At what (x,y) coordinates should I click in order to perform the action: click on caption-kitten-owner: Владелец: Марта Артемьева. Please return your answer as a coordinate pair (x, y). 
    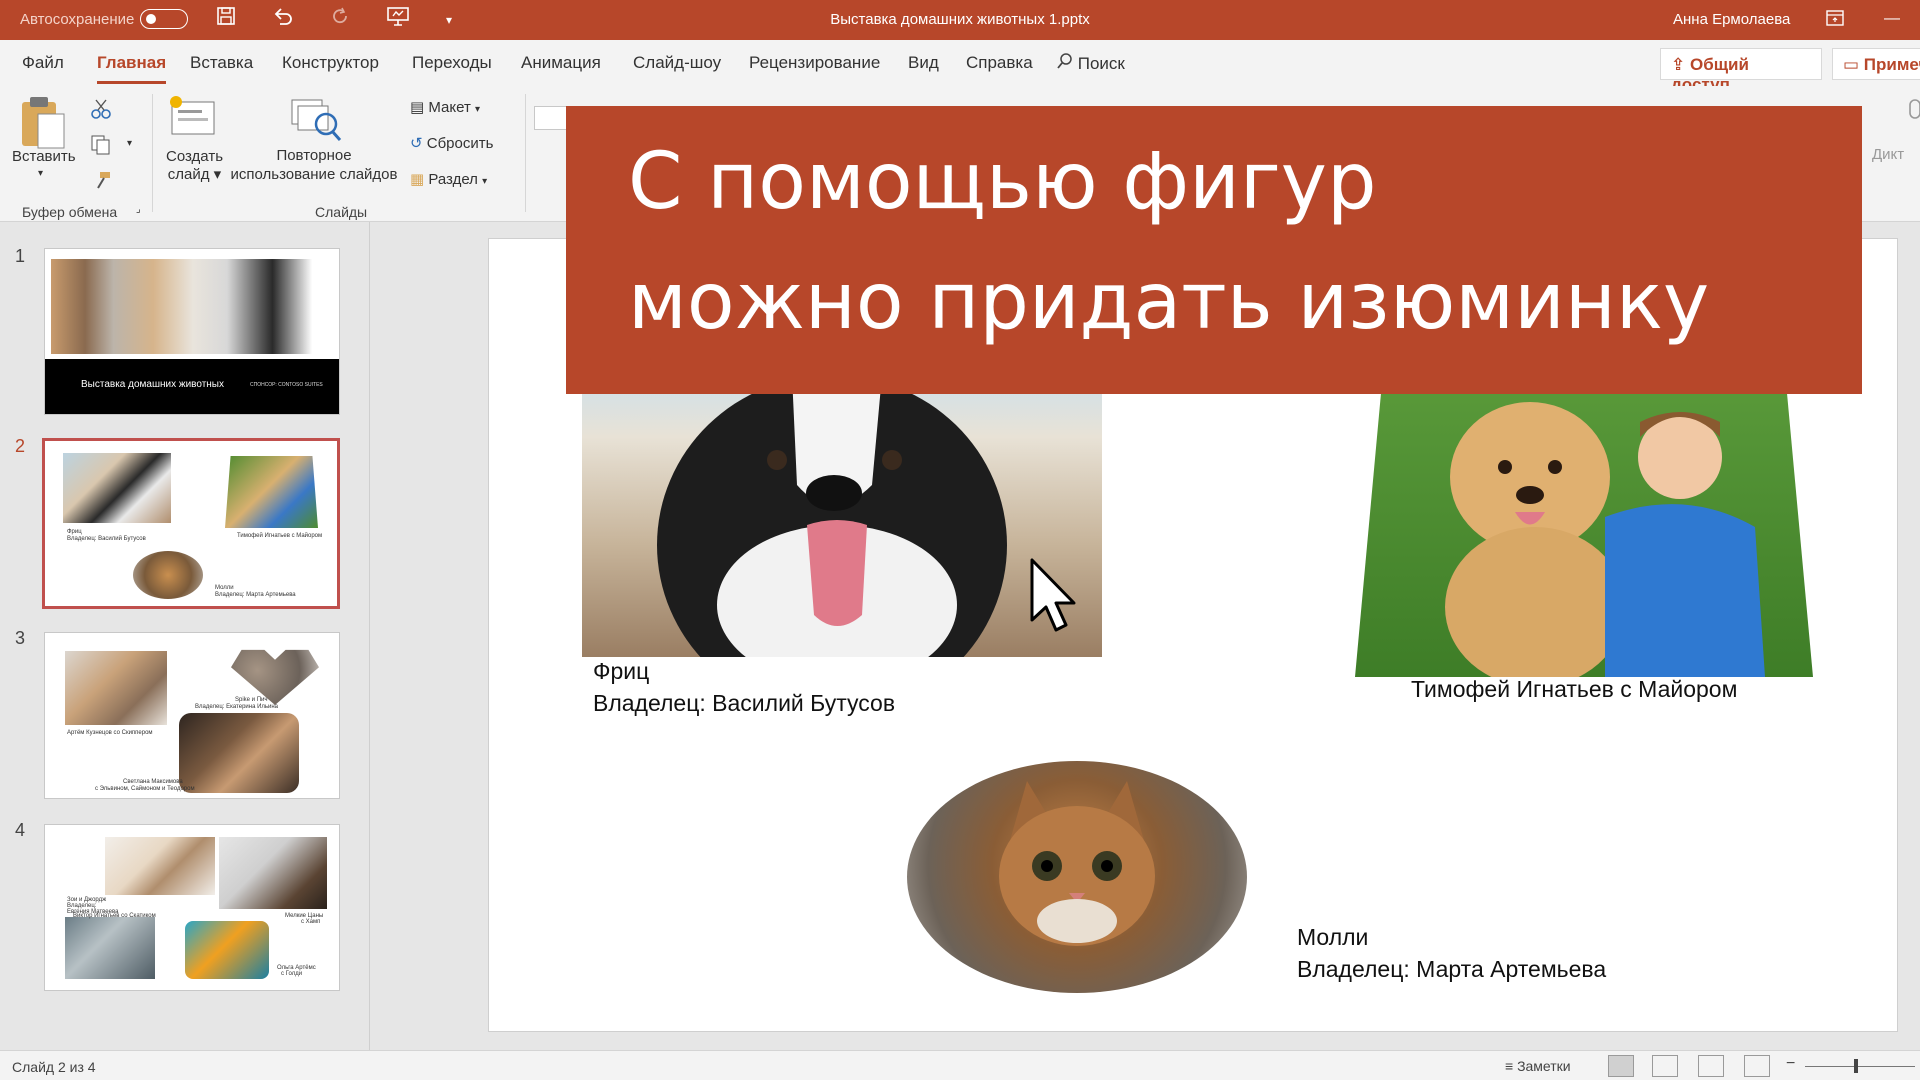
    Looking at the image, I should click on (1452, 969).